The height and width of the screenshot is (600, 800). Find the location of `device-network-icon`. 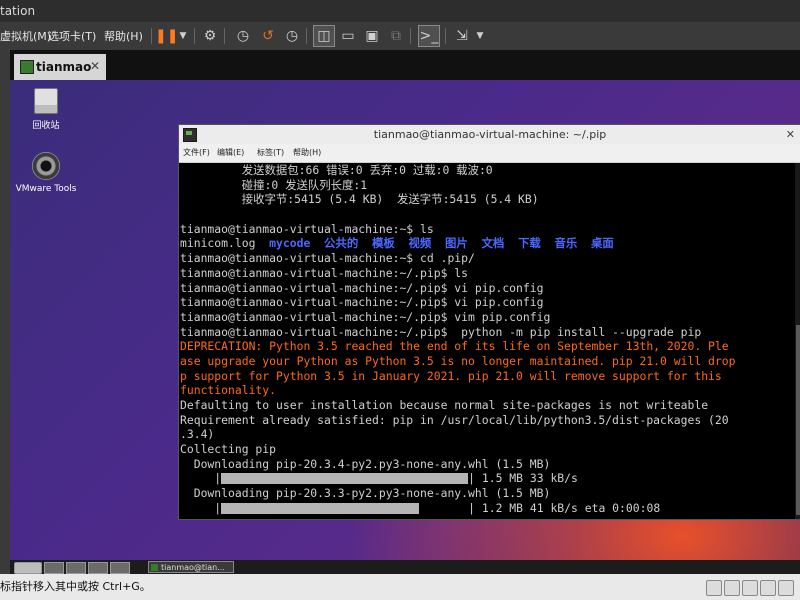

device-network-icon is located at coordinates (750, 588).